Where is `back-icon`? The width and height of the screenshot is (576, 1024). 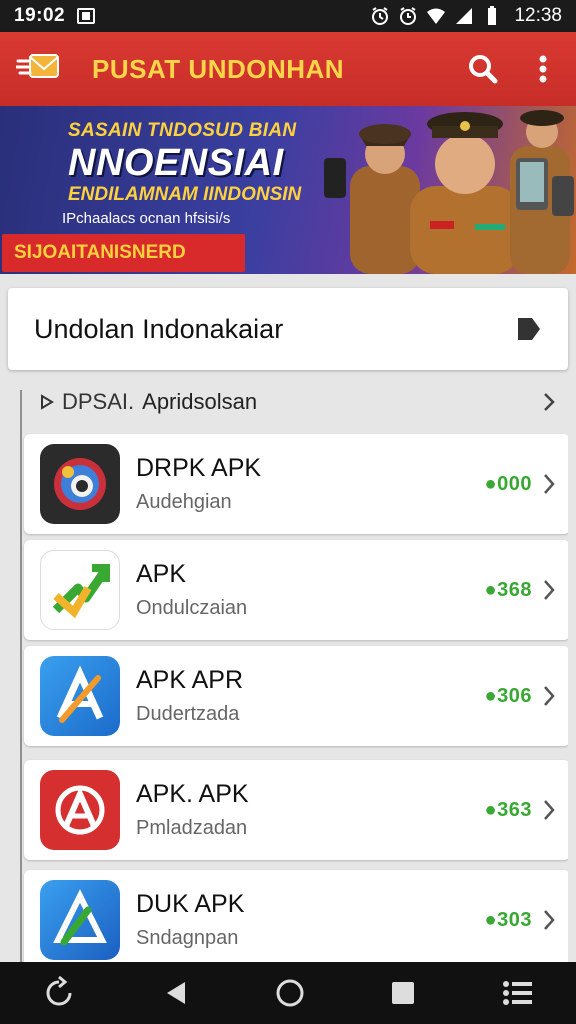
back-icon is located at coordinates (176, 993).